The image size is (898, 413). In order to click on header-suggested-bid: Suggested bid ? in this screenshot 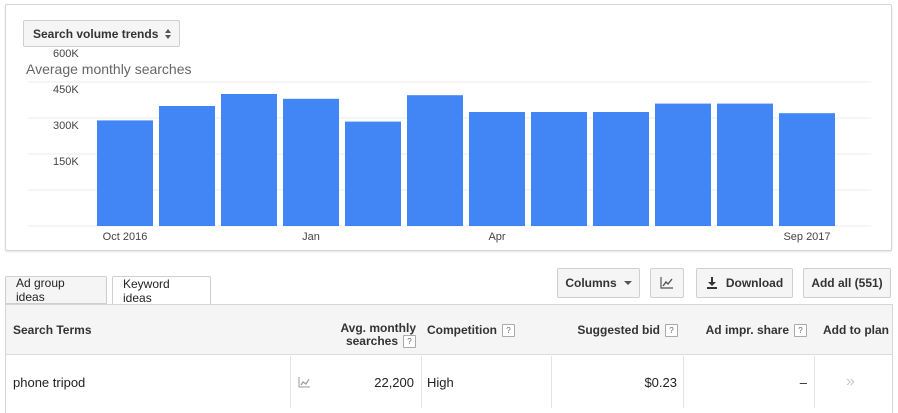, I will do `click(622, 330)`.